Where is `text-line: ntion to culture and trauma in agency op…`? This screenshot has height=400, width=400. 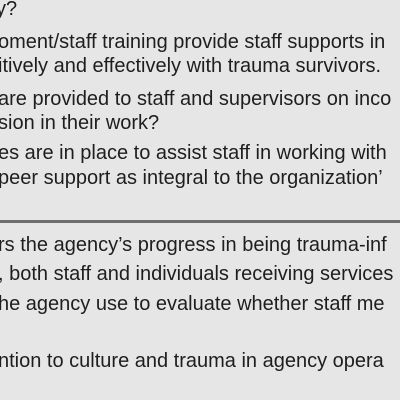 text-line: ntion to culture and trauma in agency op… is located at coordinates (192, 361).